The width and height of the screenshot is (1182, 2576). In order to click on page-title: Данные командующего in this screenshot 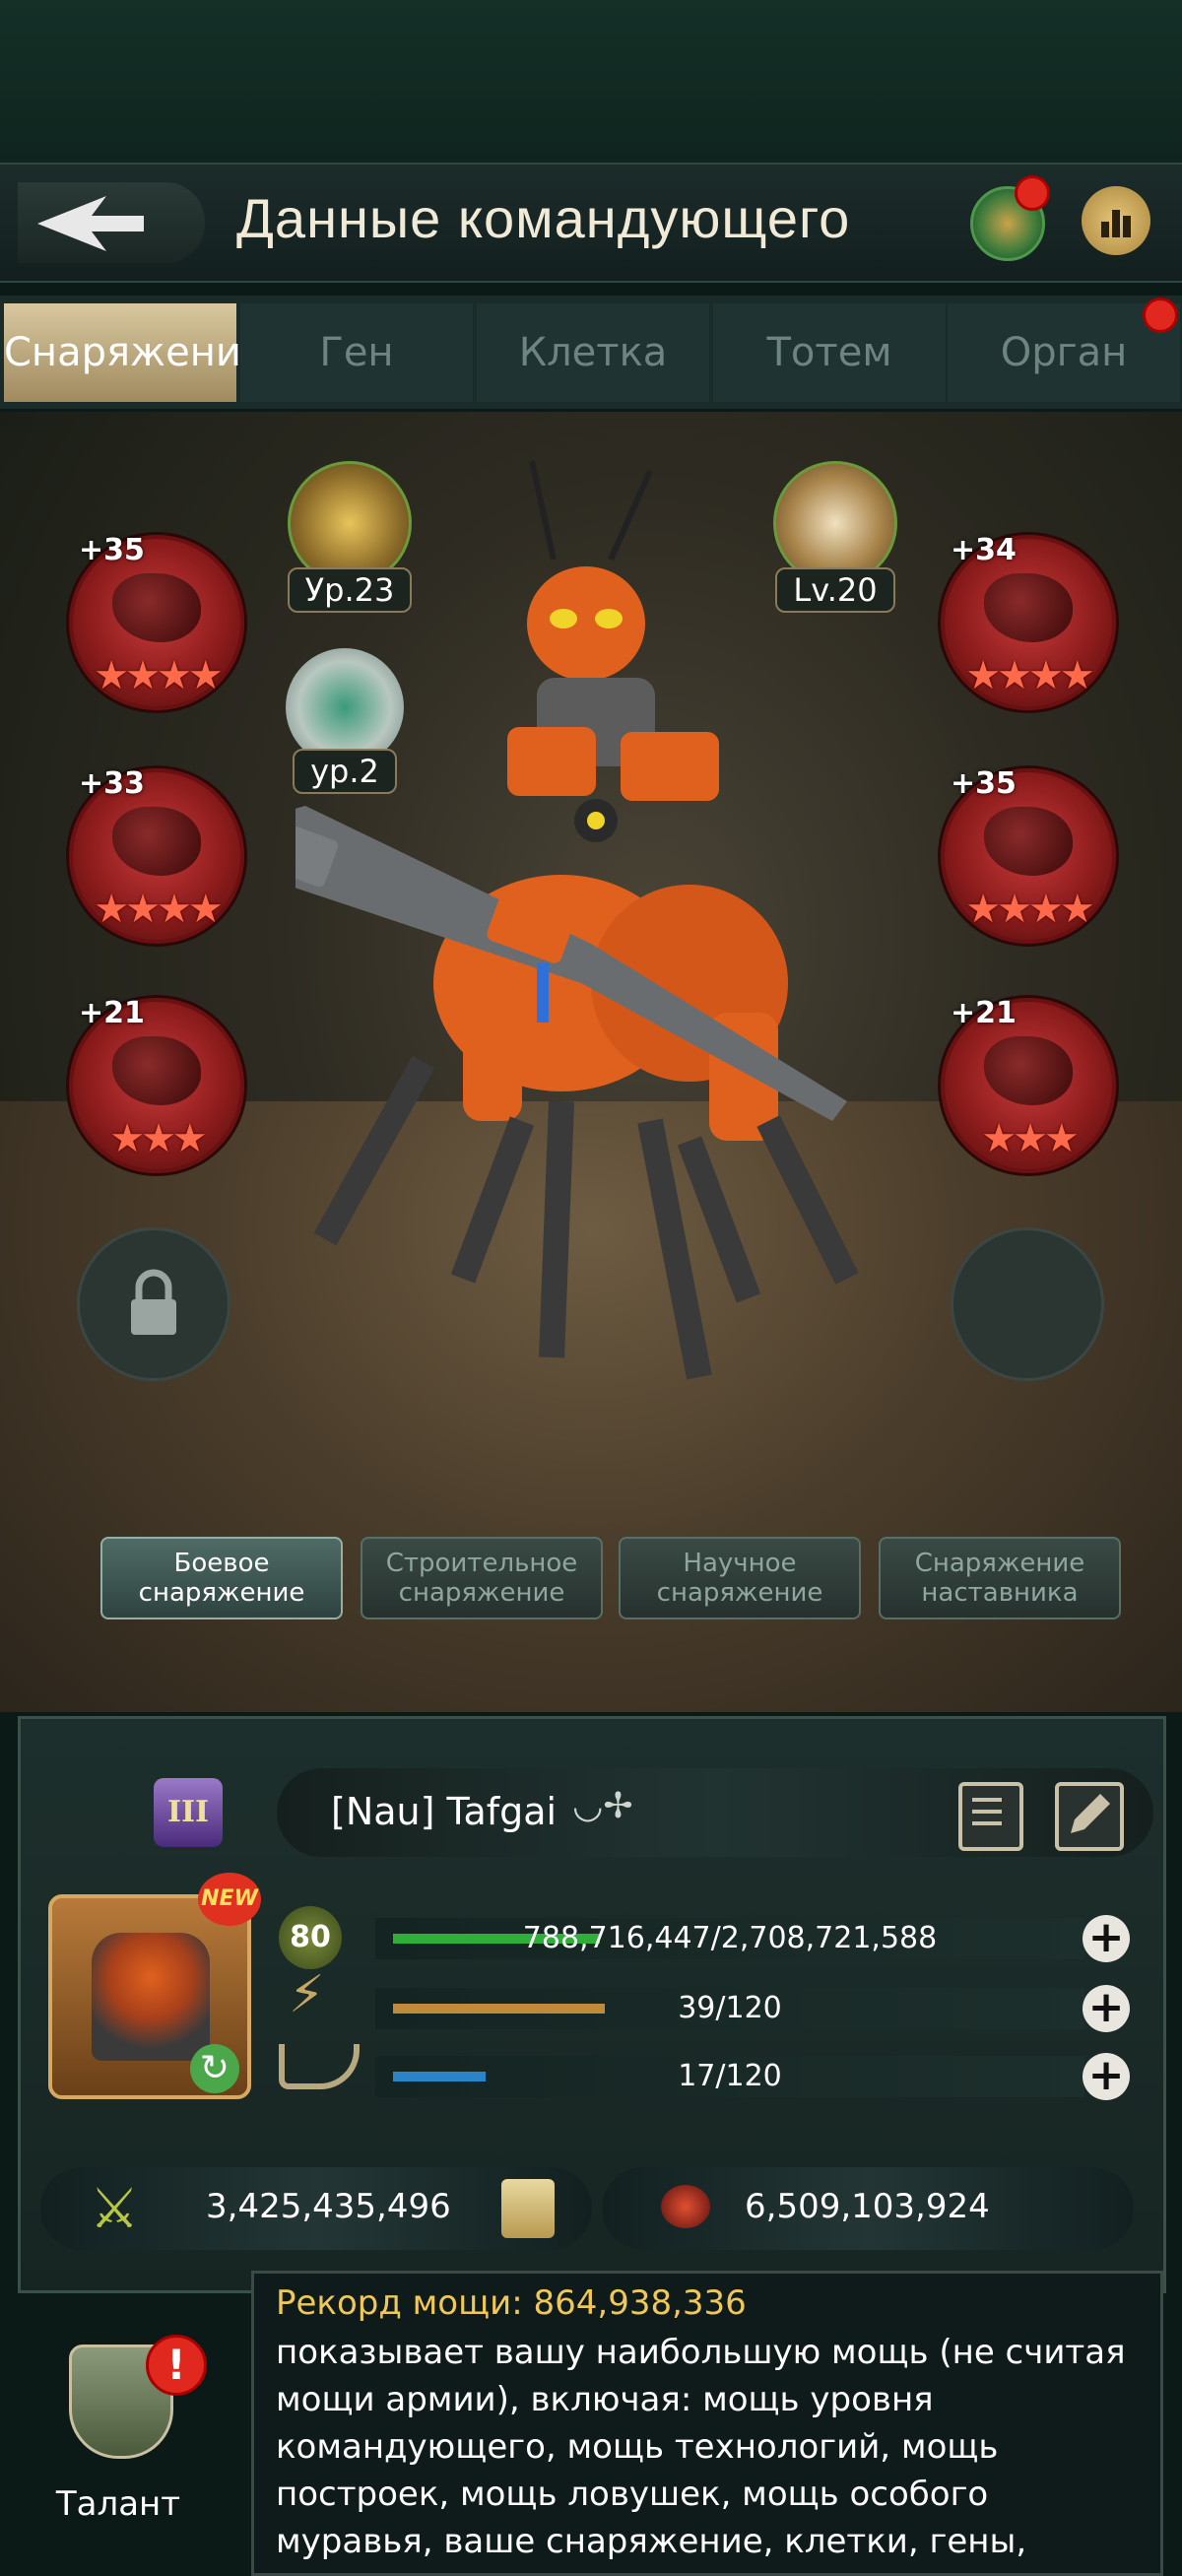, I will do `click(543, 218)`.